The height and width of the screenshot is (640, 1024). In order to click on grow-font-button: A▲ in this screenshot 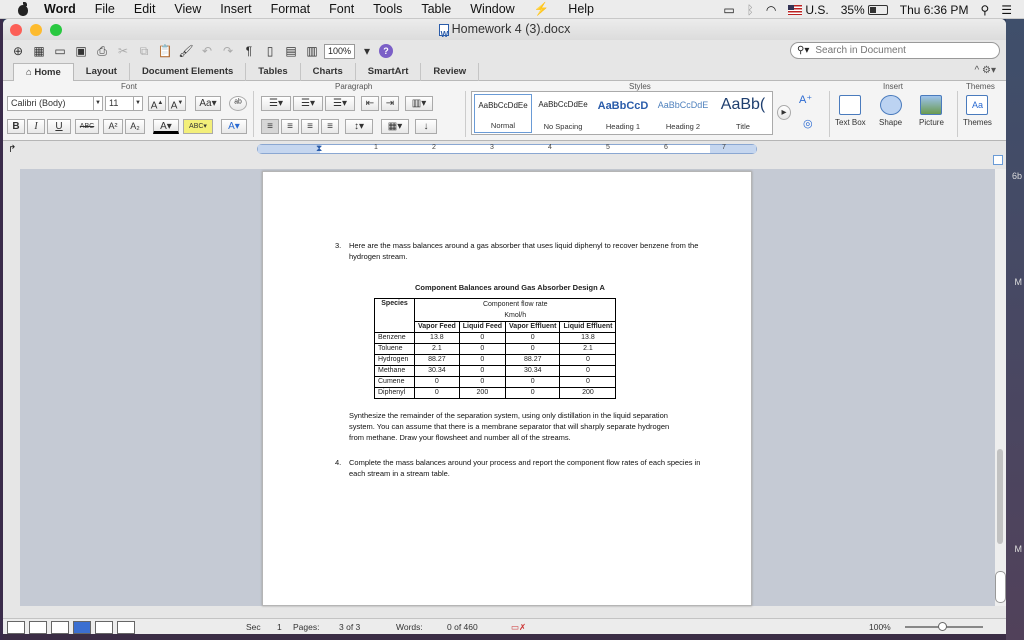, I will do `click(157, 103)`.